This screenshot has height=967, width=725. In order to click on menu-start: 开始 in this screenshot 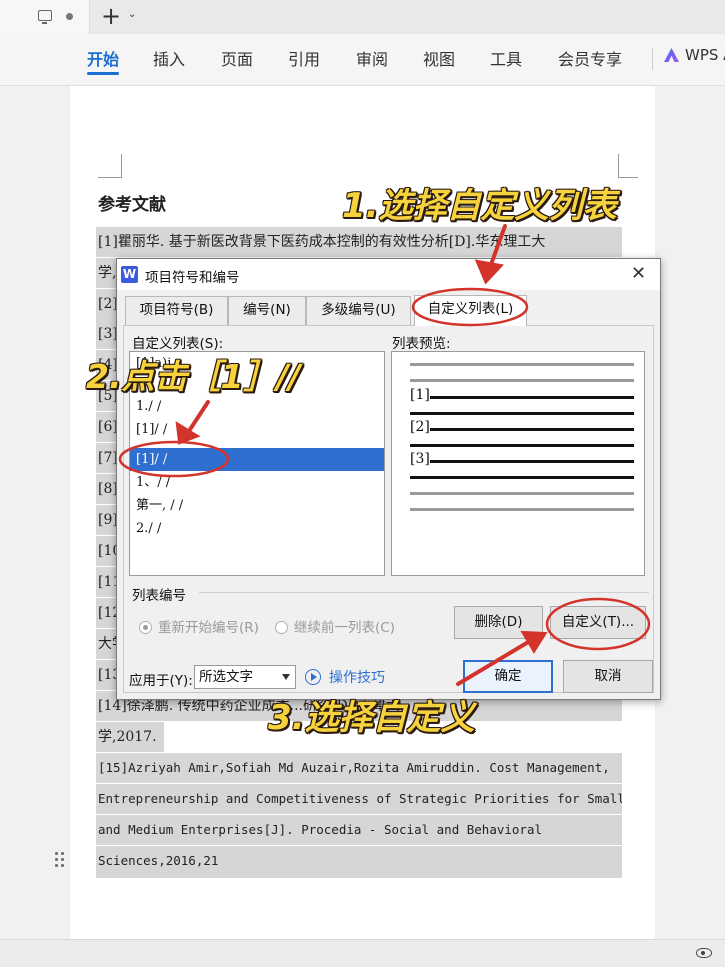, I will do `click(103, 58)`.